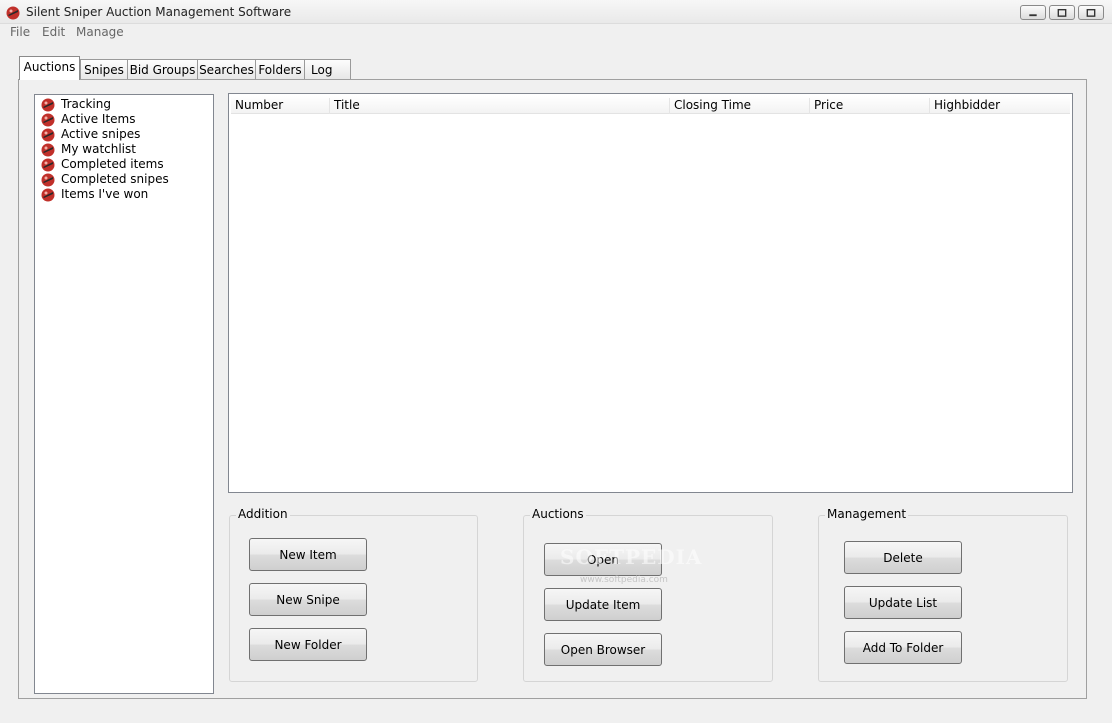  What do you see at coordinates (1033, 12) in the screenshot?
I see `minimize-button` at bounding box center [1033, 12].